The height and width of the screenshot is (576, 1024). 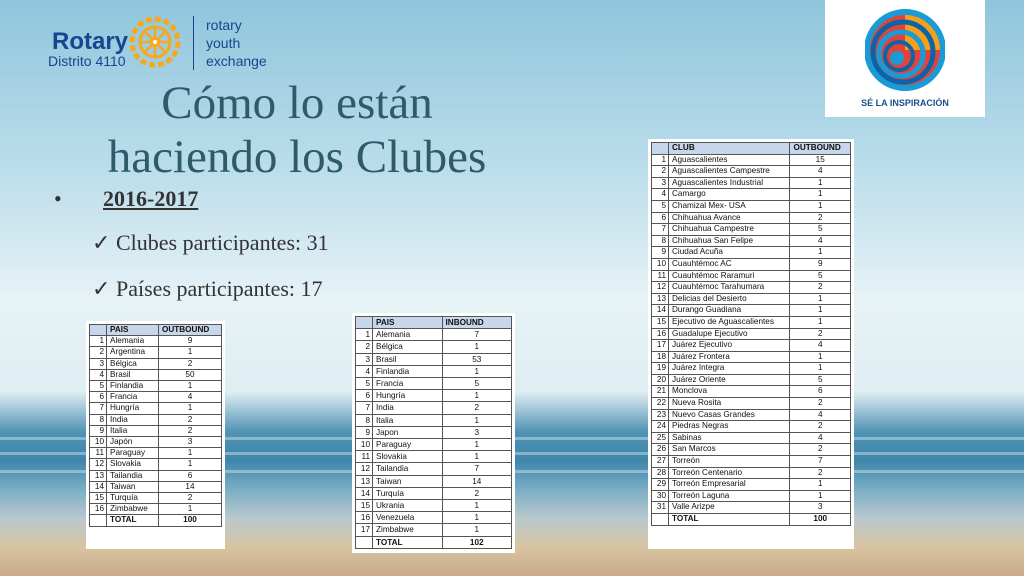 I want to click on row-index: 12, so click(x=364, y=469).